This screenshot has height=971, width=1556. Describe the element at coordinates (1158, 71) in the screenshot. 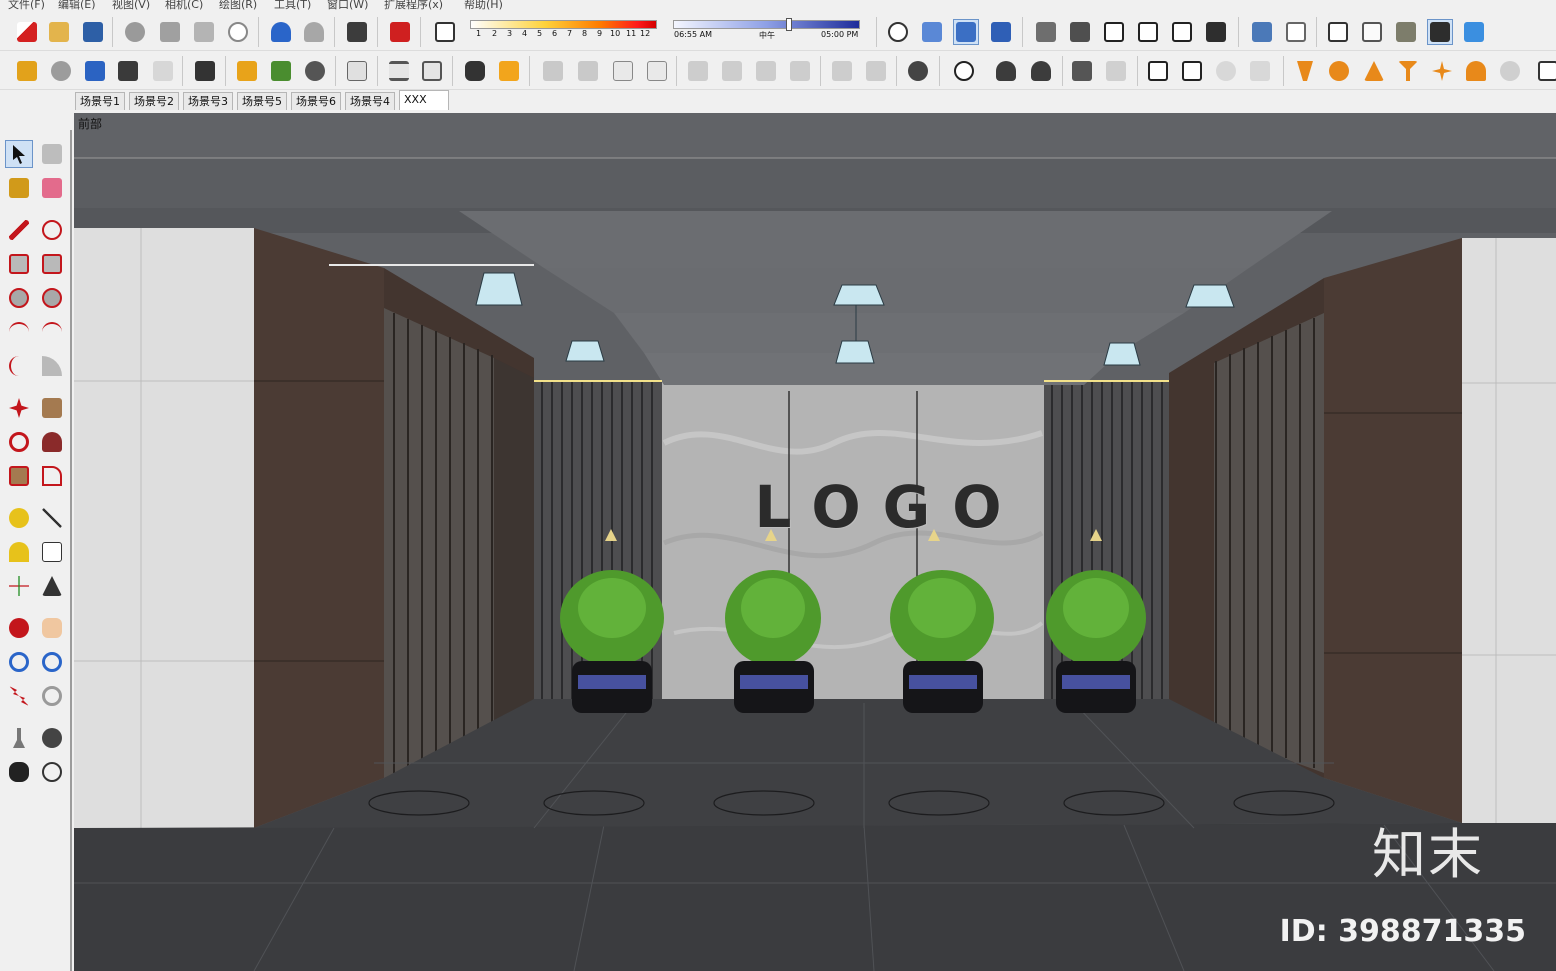

I see `window-button` at that location.